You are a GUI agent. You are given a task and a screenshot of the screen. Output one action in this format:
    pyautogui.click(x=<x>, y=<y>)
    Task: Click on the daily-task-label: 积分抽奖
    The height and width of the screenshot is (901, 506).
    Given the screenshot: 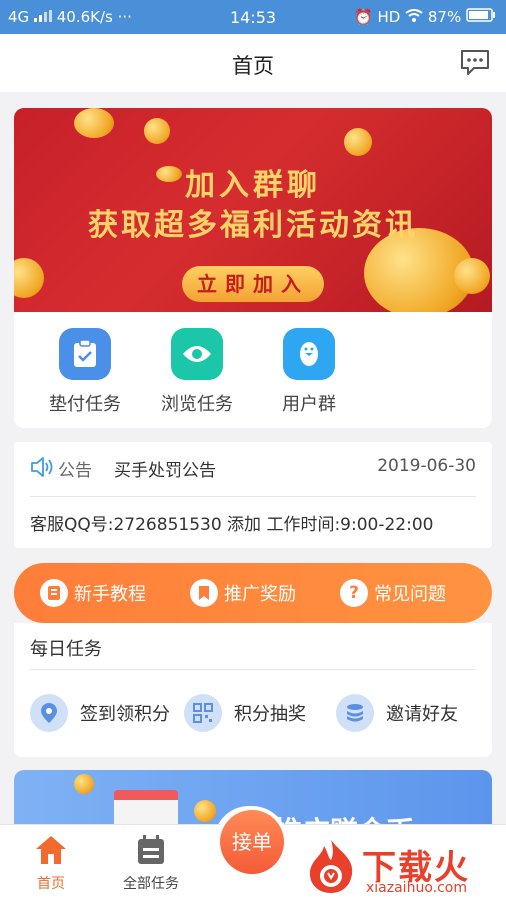 What is the action you would take?
    pyautogui.click(x=270, y=714)
    